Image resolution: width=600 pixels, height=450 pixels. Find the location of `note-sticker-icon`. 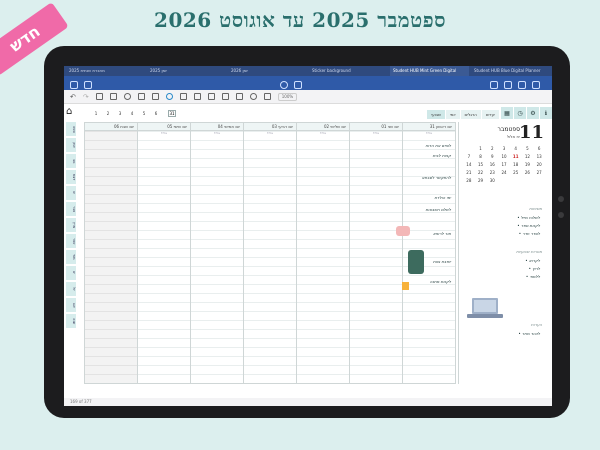

note-sticker-icon is located at coordinates (405, 286).